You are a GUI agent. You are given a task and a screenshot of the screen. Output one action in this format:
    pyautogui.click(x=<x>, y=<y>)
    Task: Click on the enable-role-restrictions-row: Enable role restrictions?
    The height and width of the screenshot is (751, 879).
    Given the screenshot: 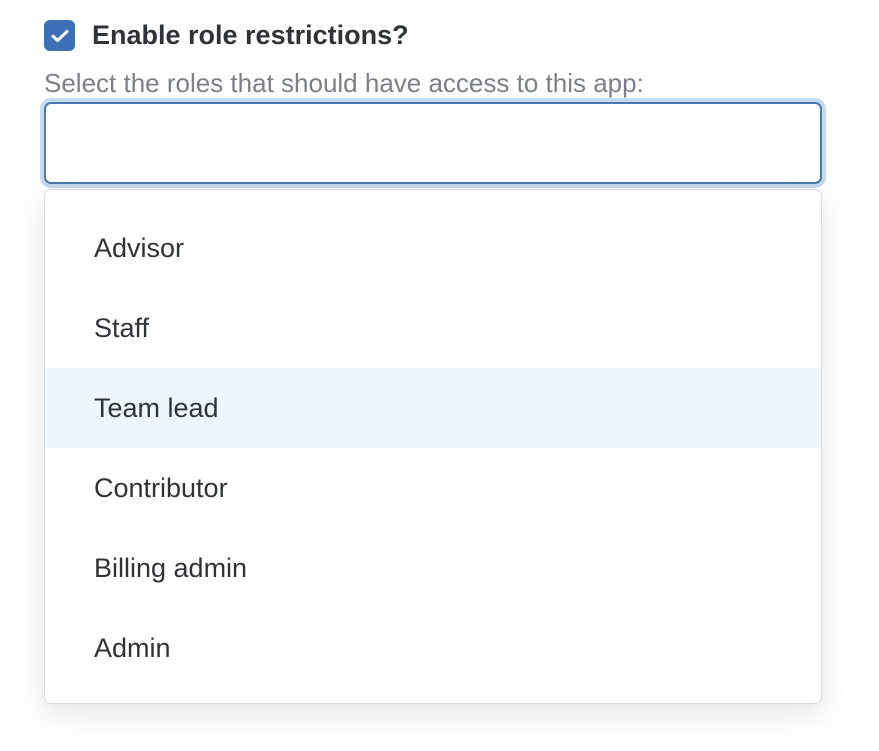 What is the action you would take?
    pyautogui.click(x=226, y=35)
    